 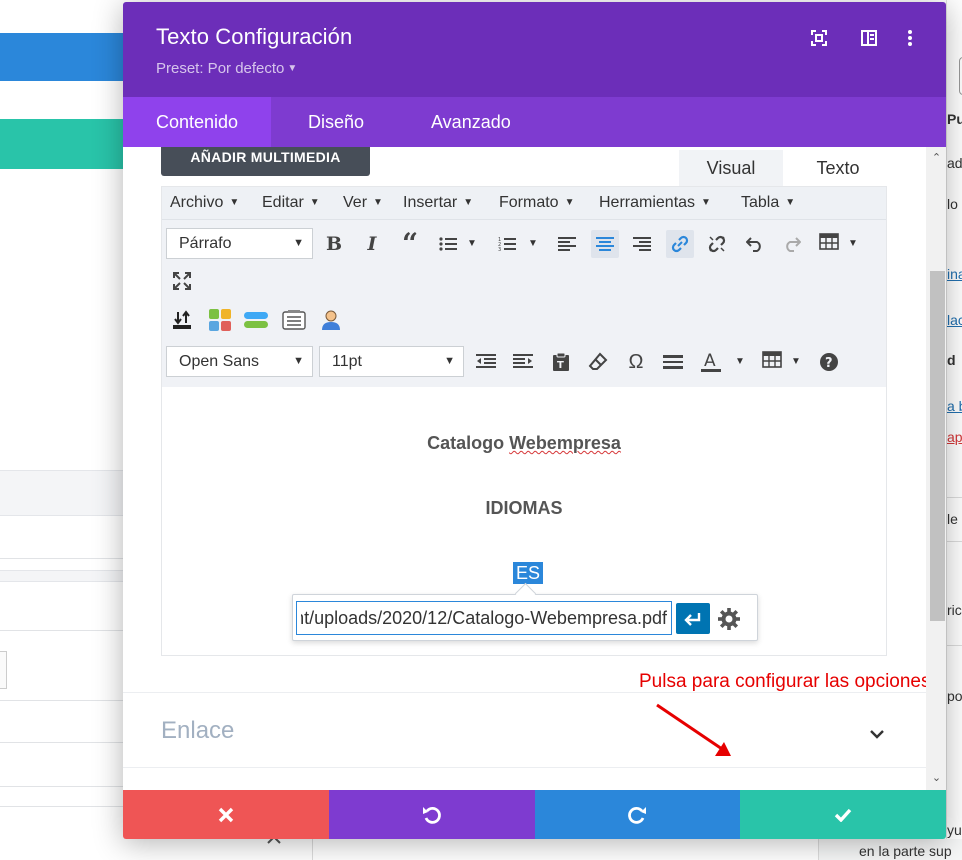 What do you see at coordinates (636, 362) in the screenshot?
I see `special-character-icon: Ω` at bounding box center [636, 362].